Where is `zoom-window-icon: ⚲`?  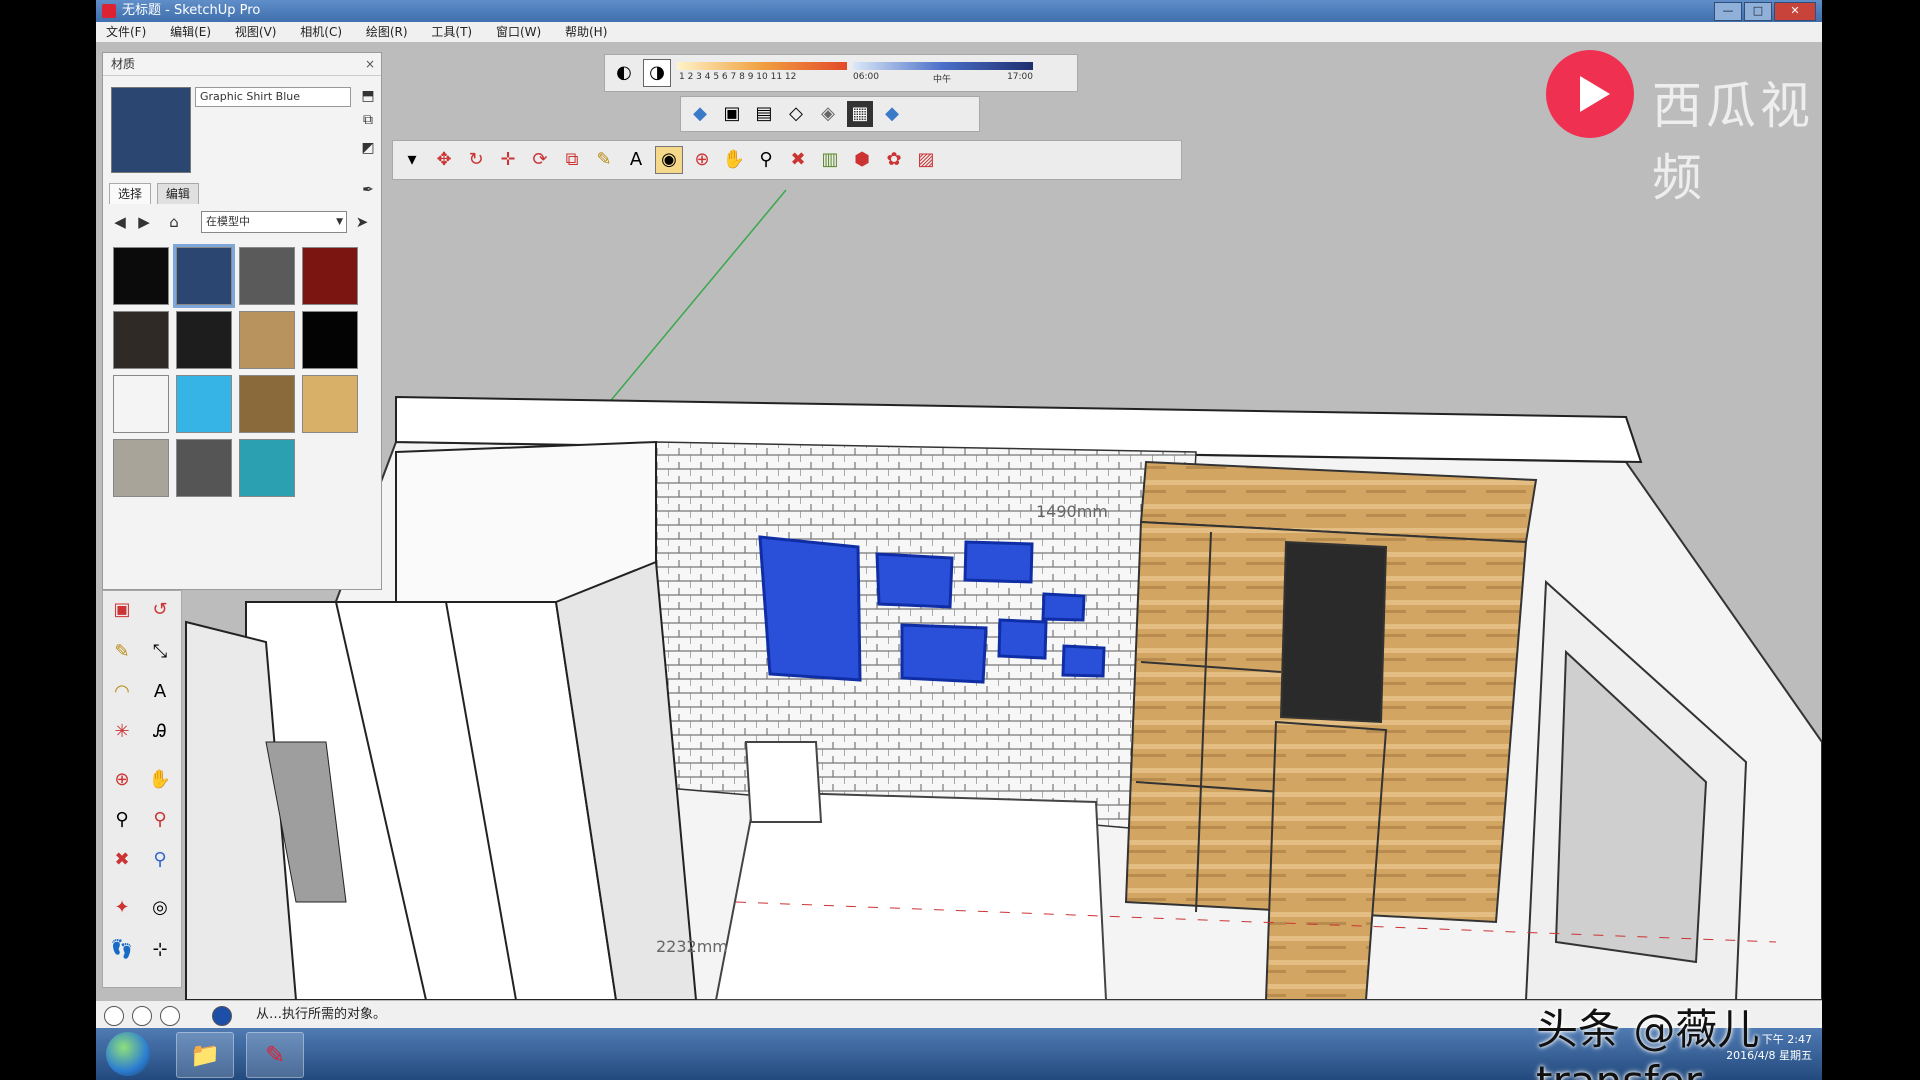 zoom-window-icon: ⚲ is located at coordinates (160, 820).